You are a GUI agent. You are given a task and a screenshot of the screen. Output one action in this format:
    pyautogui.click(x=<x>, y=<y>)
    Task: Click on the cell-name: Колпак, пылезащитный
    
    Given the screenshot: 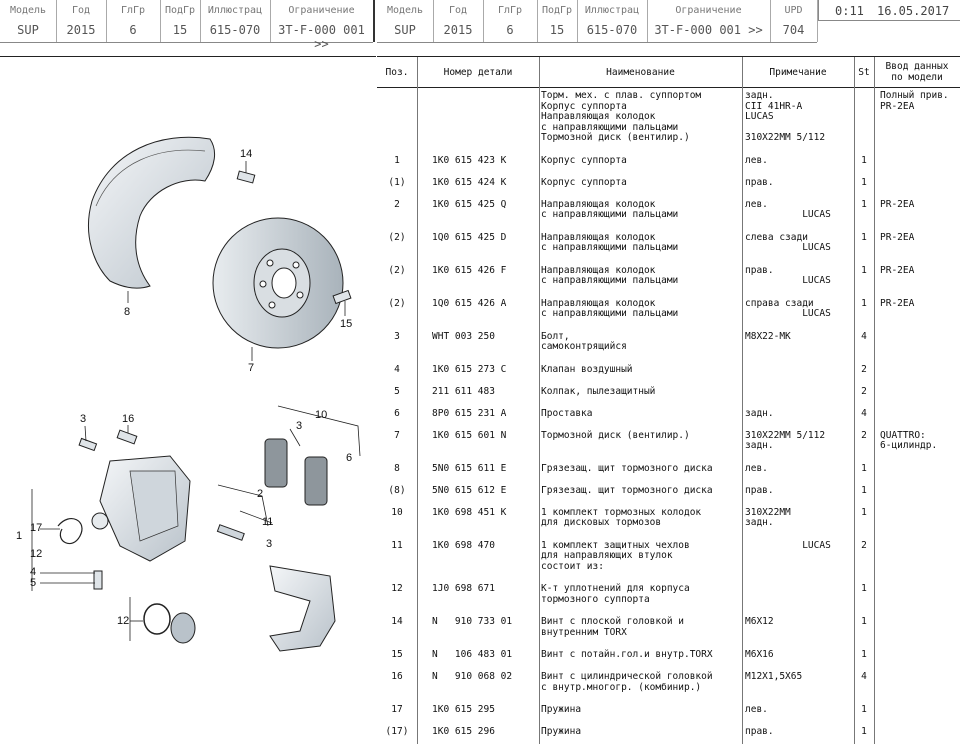 What is the action you would take?
    pyautogui.click(x=598, y=391)
    